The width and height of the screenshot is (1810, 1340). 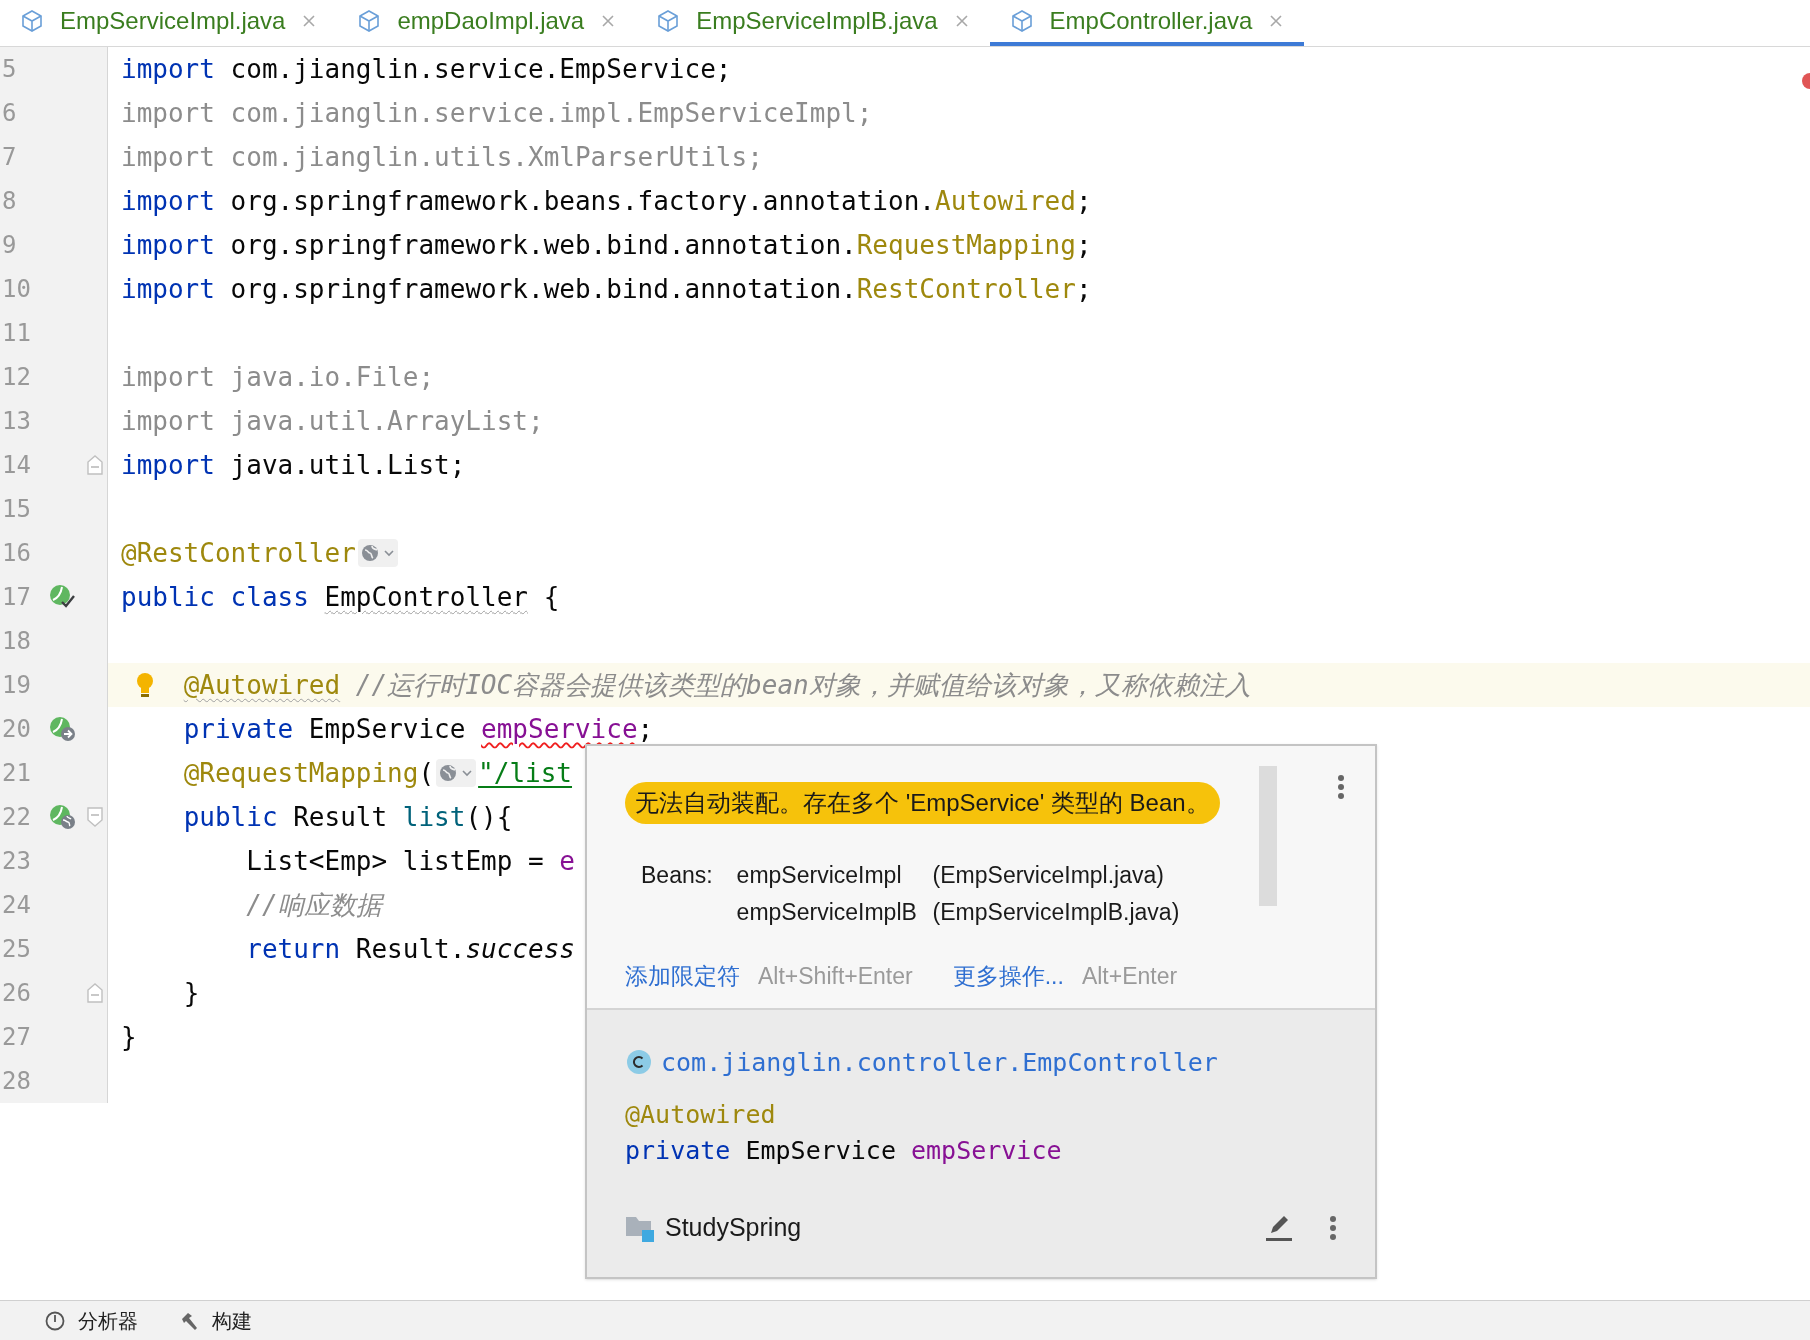 I want to click on bean-arrow-icon, so click(x=62, y=729).